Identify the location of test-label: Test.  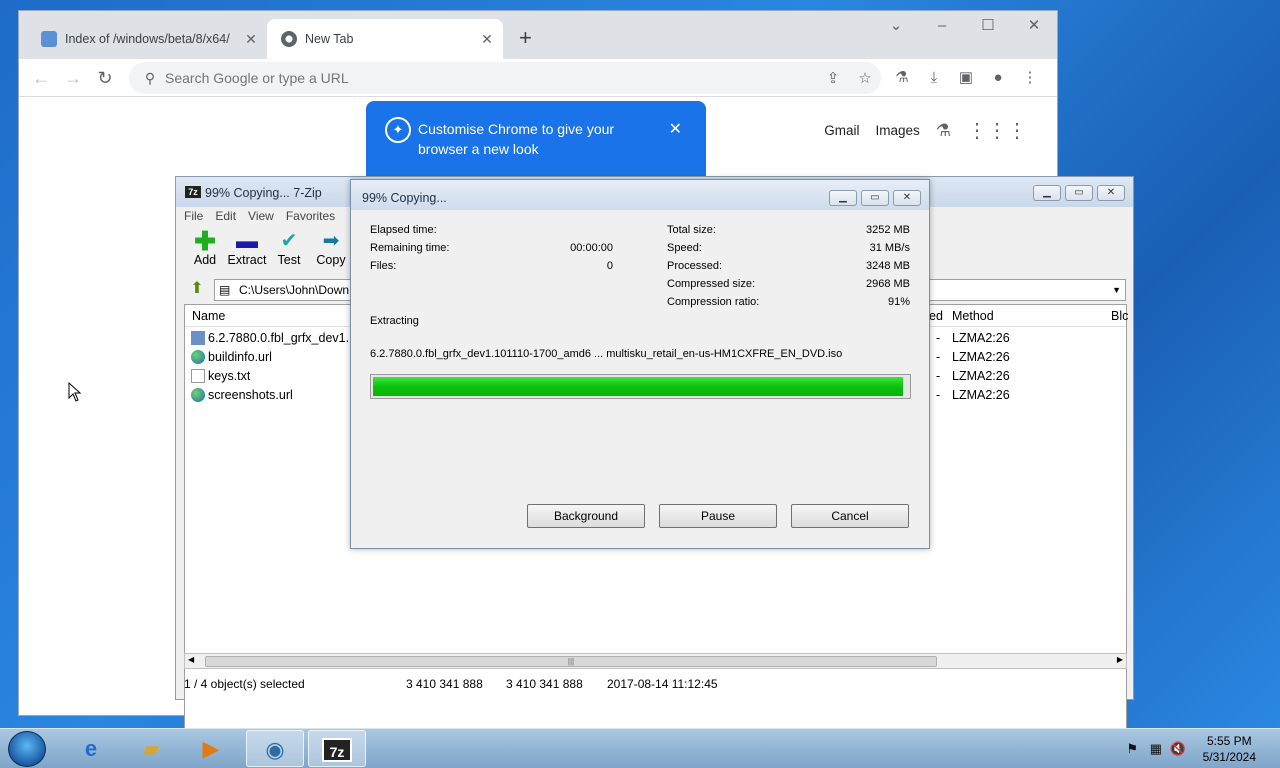
(289, 260).